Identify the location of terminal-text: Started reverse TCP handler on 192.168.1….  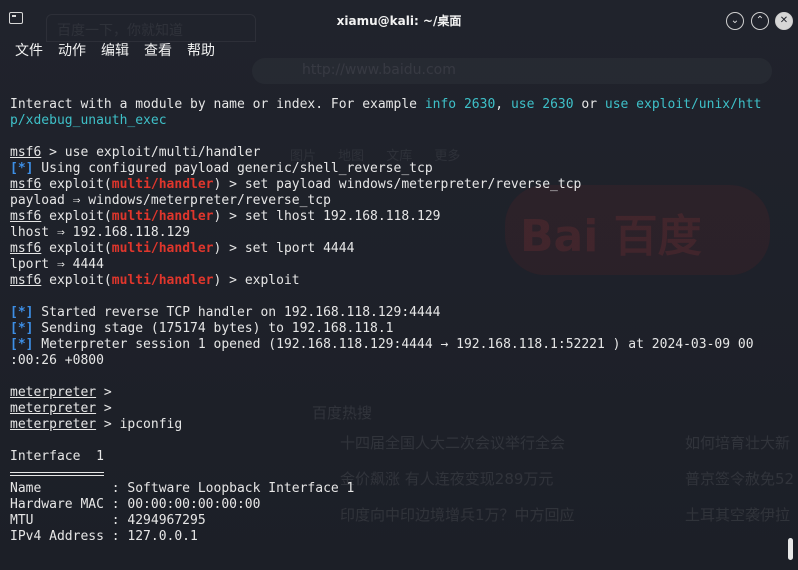
(237, 312).